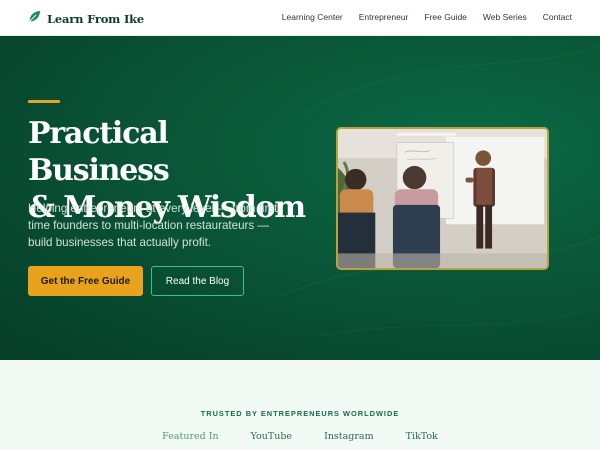 Image resolution: width=600 pixels, height=450 pixels. What do you see at coordinates (300, 413) in the screenshot?
I see `trusted-label: TRUSTED BY ENTREPRENEURS WORLDWIDE` at bounding box center [300, 413].